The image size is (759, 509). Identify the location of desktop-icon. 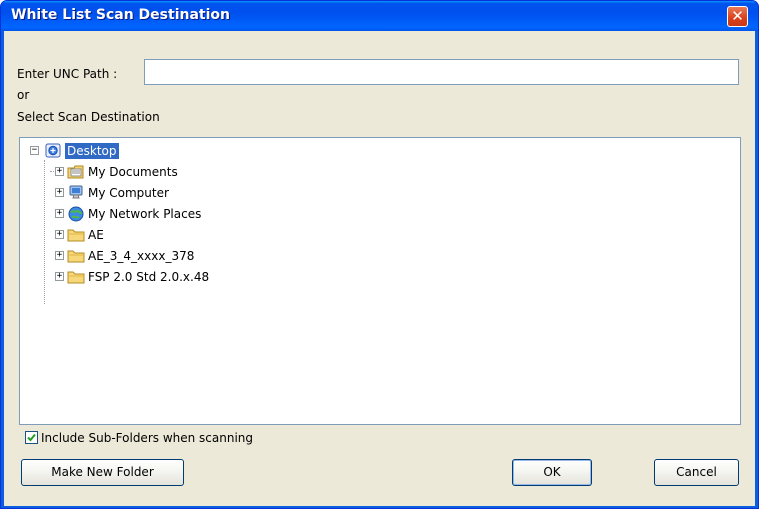
(53, 150).